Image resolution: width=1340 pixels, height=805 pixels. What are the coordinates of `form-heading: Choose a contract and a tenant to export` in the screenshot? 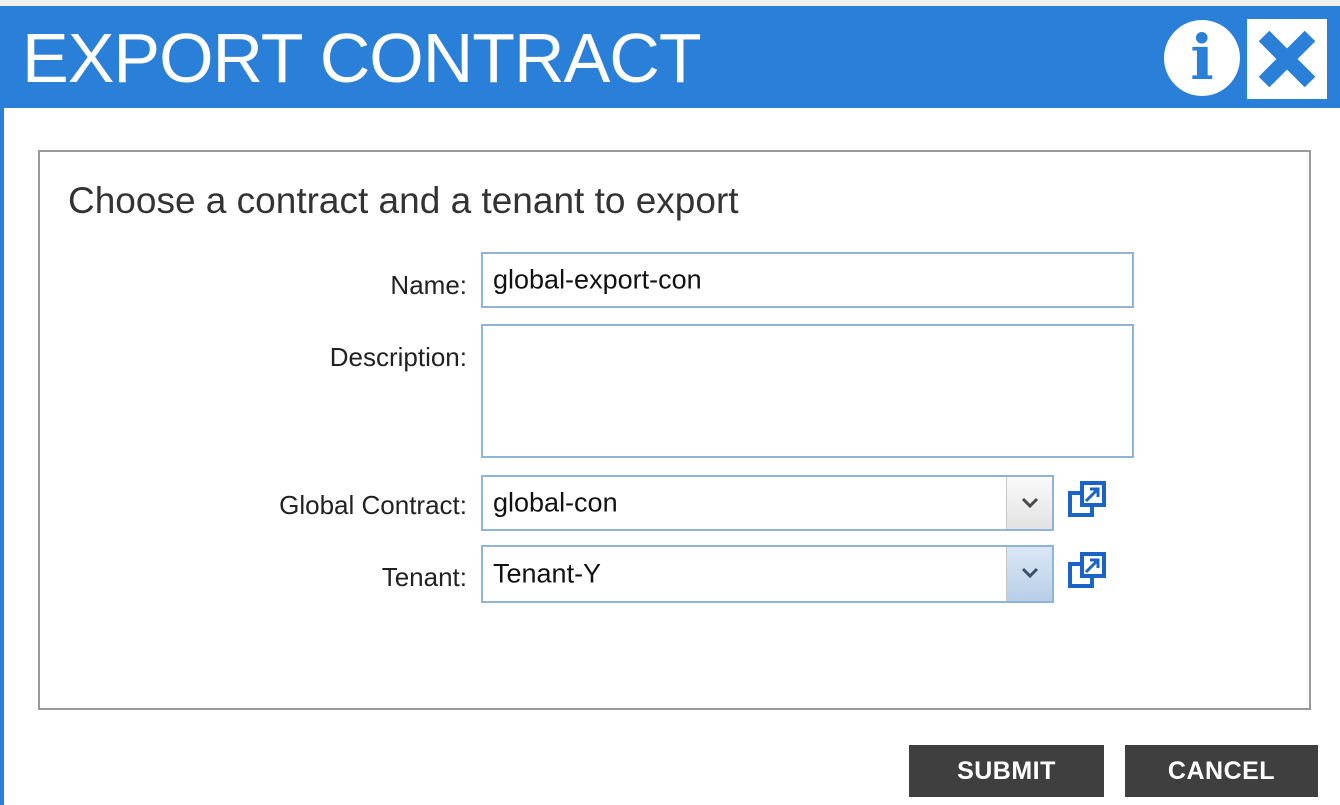 It's located at (403, 200).